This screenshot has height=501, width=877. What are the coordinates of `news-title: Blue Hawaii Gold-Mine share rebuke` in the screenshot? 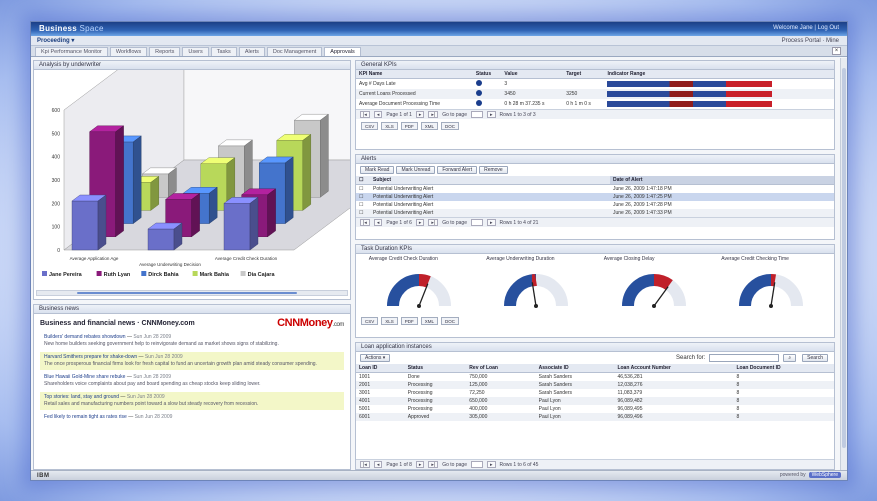 It's located at (84, 377).